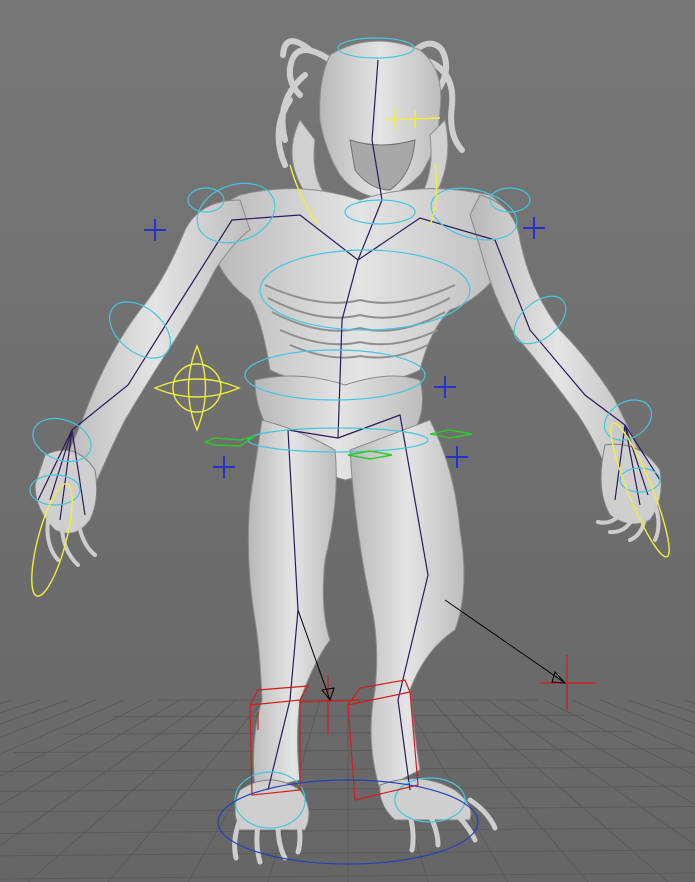  What do you see at coordinates (505, 641) in the screenshot?
I see `pole-vector-line-right` at bounding box center [505, 641].